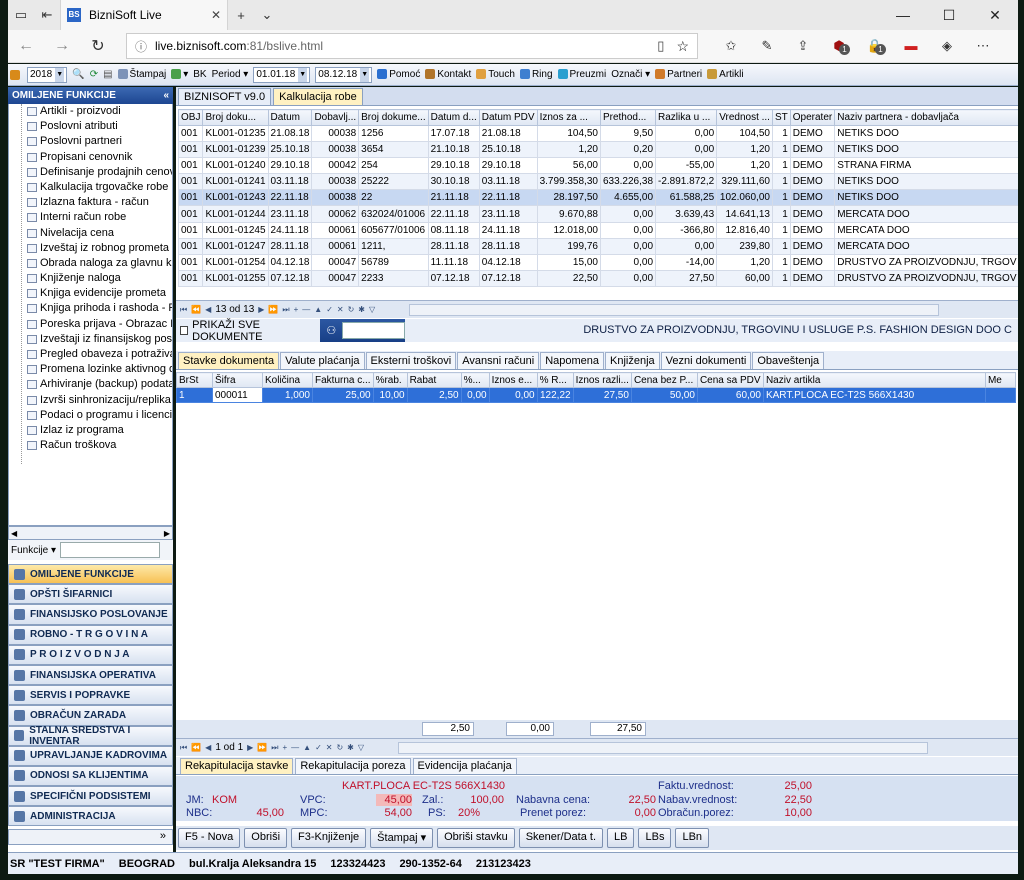 This screenshot has width=1024, height=880. Describe the element at coordinates (262, 747) in the screenshot. I see `next-page-icon: ⏩` at that location.